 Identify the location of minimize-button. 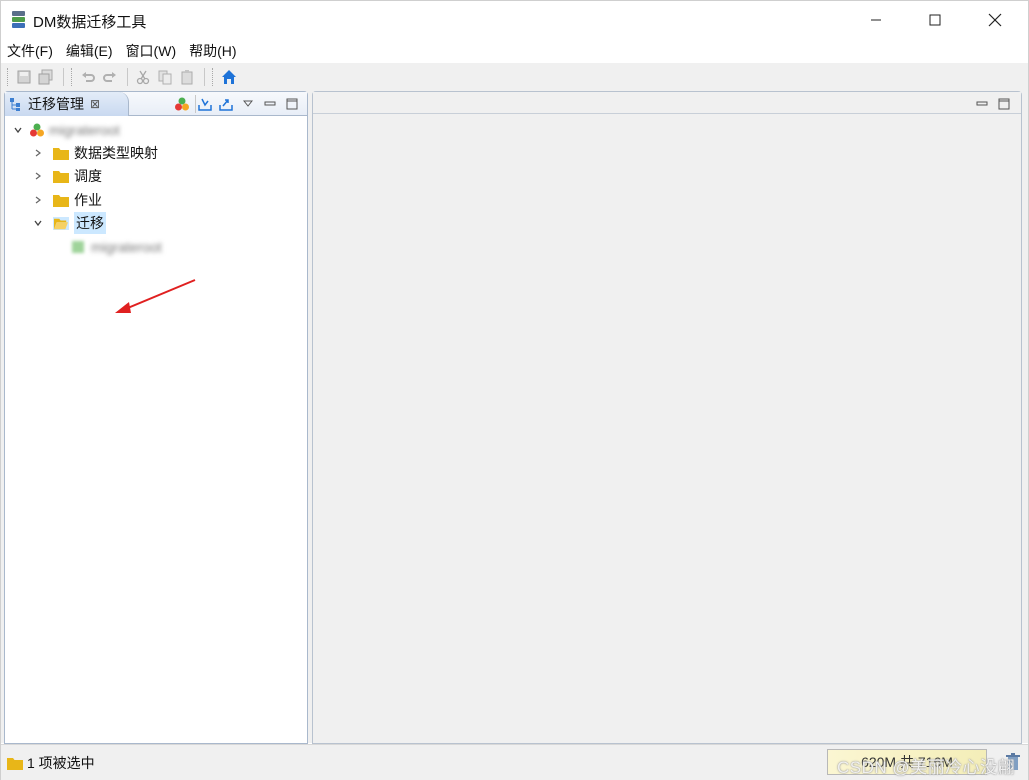
(876, 20).